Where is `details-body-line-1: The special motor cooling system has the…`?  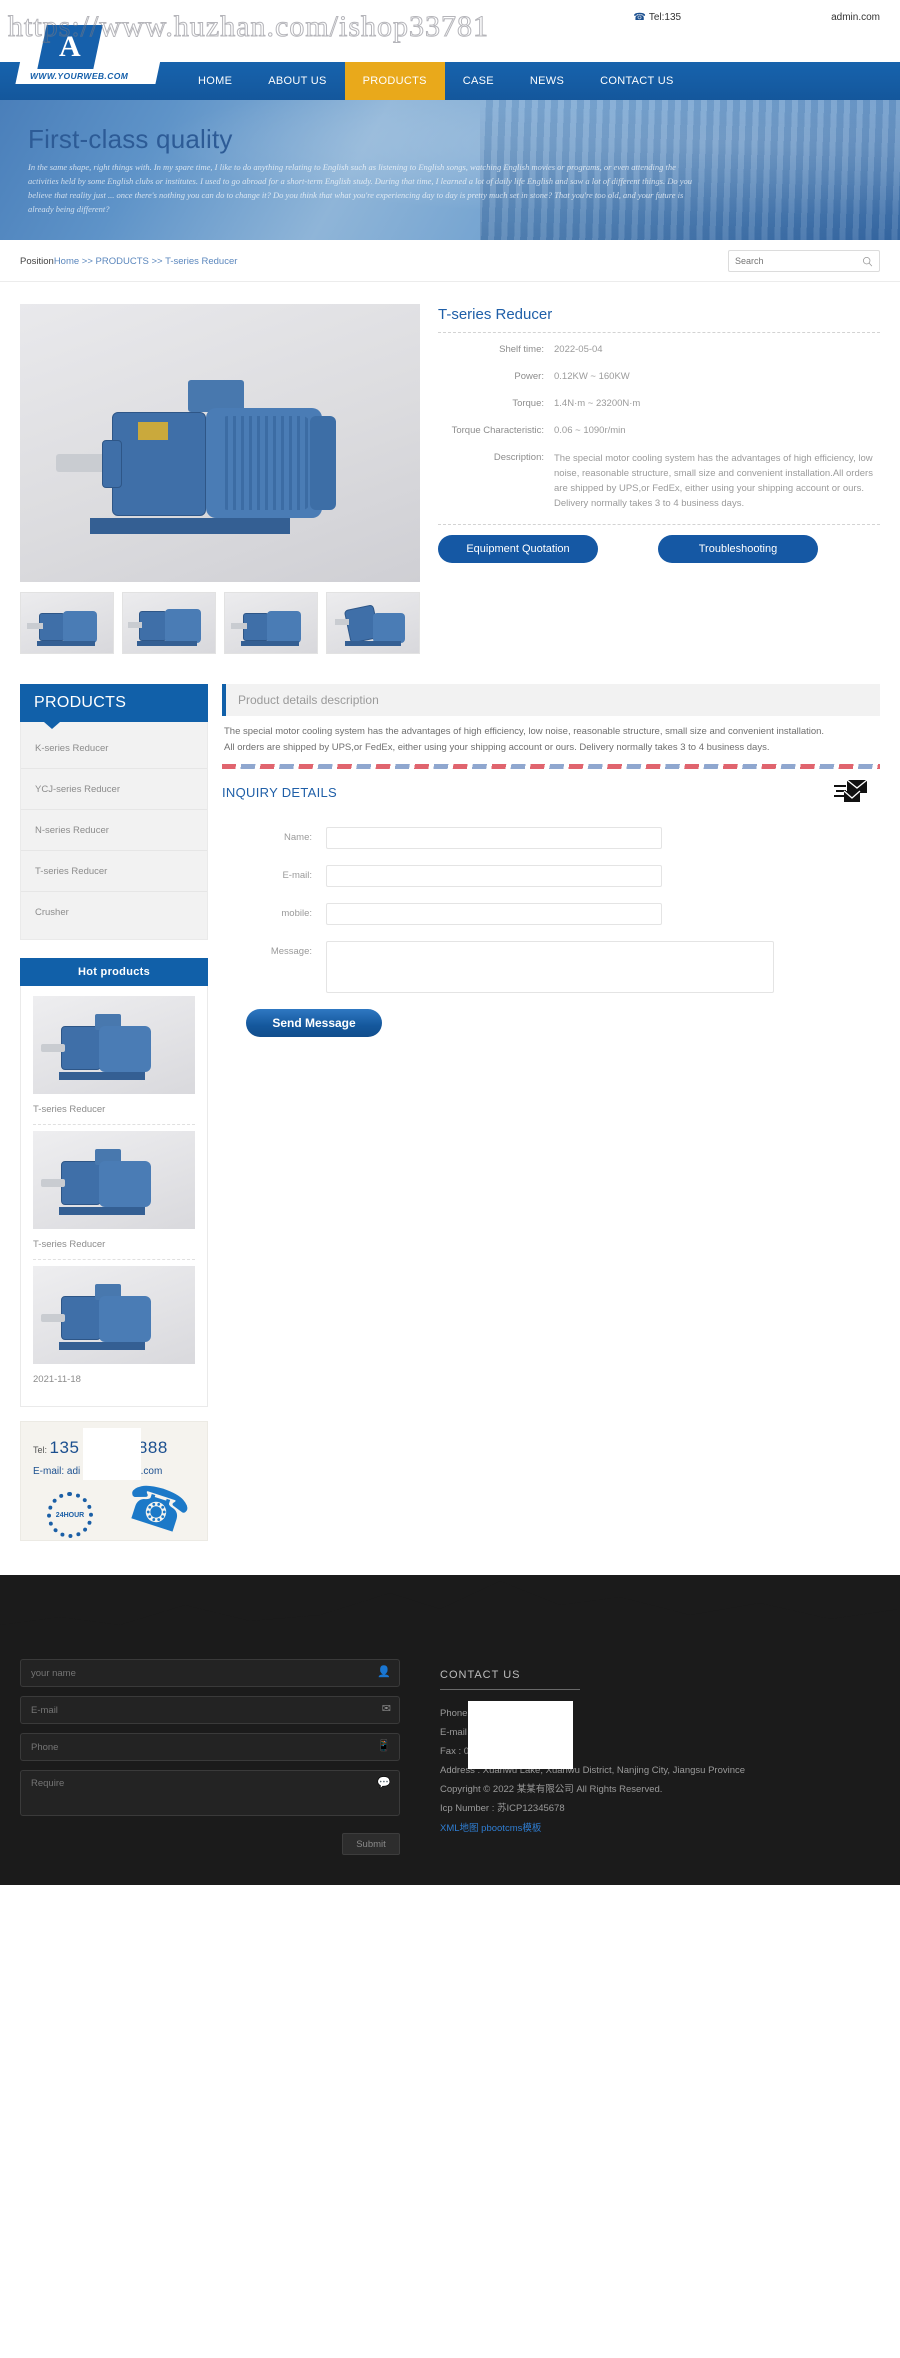 details-body-line-1: The special motor cooling system has the… is located at coordinates (524, 731).